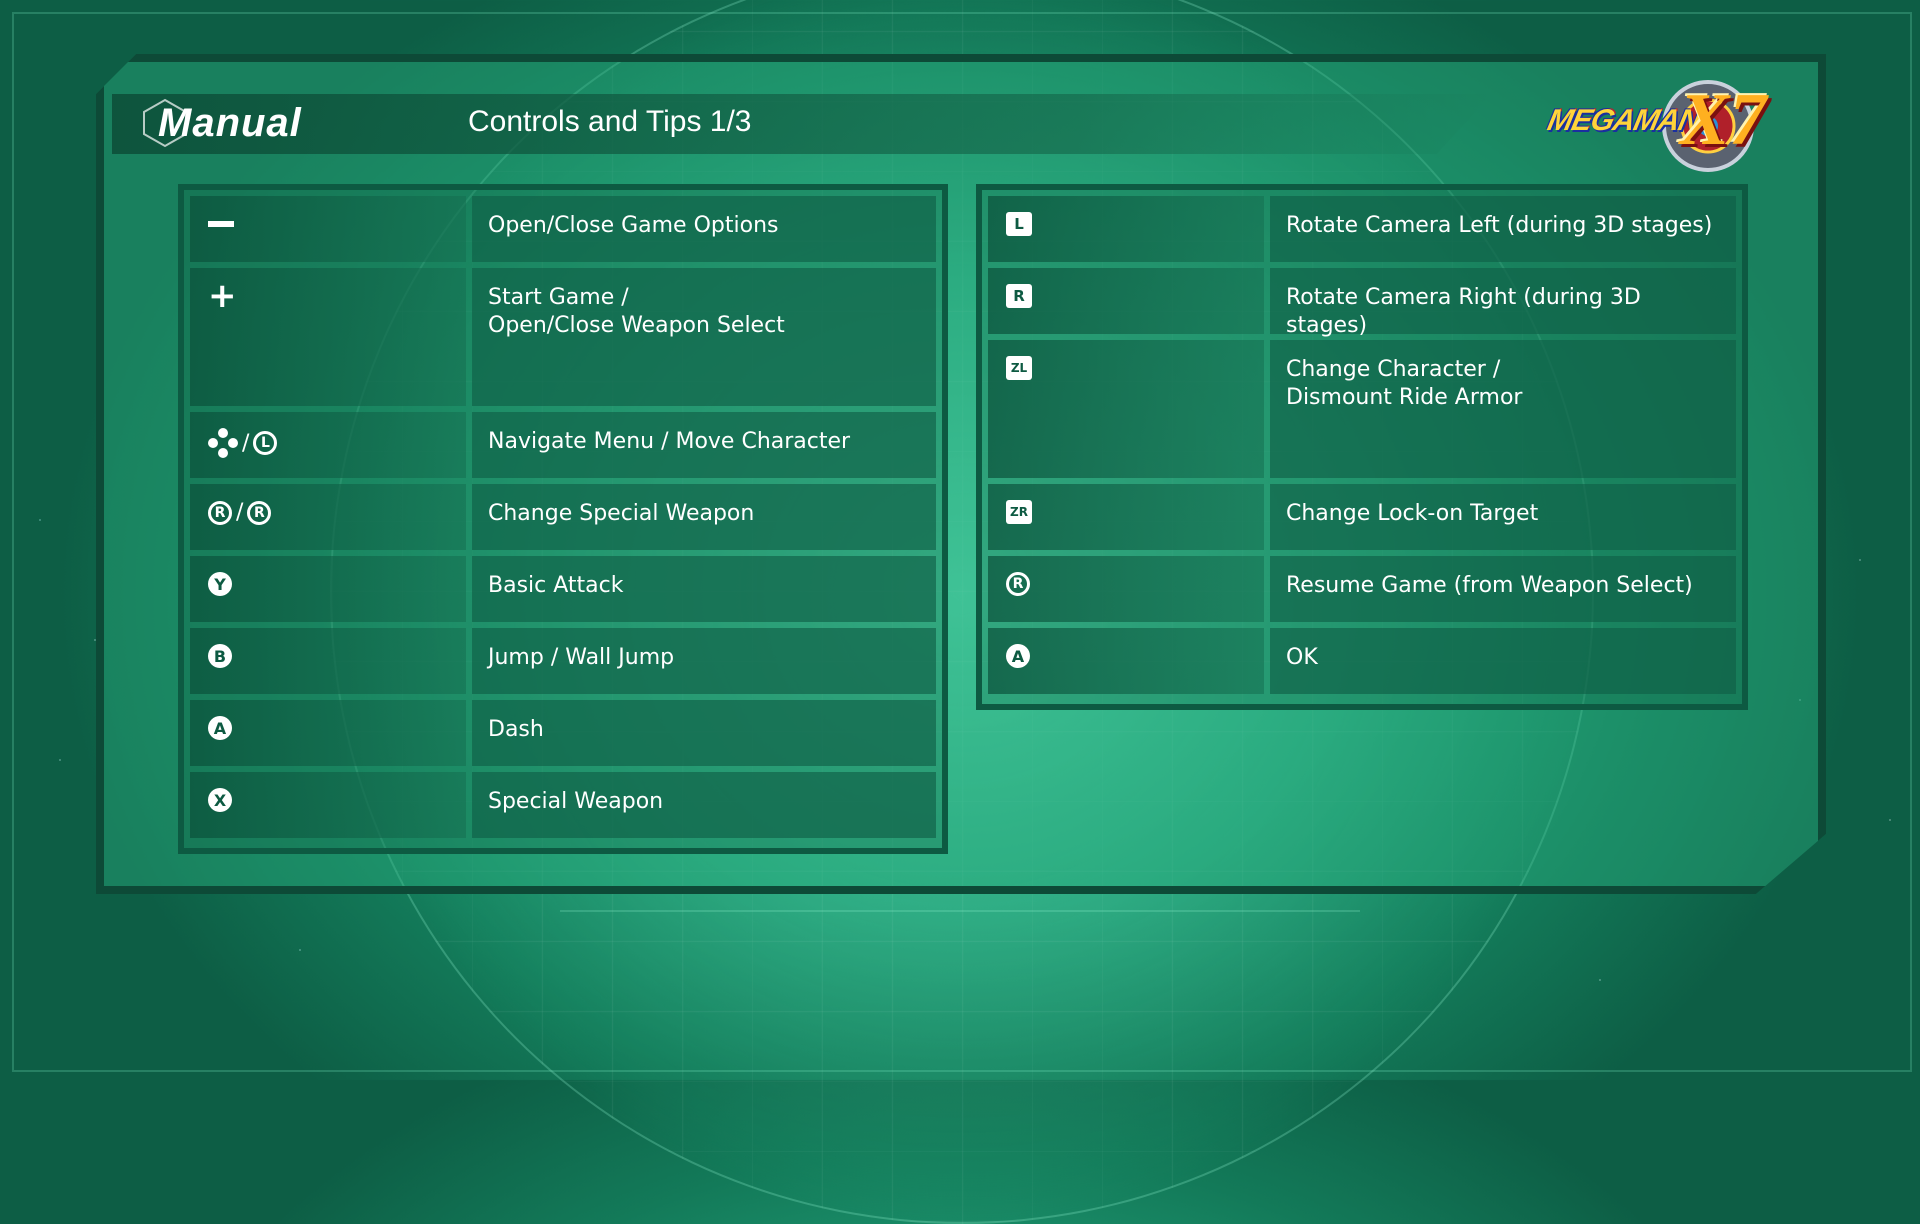 The image size is (1920, 1224). Describe the element at coordinates (1126, 409) in the screenshot. I see `control-key-cell: ZL` at that location.